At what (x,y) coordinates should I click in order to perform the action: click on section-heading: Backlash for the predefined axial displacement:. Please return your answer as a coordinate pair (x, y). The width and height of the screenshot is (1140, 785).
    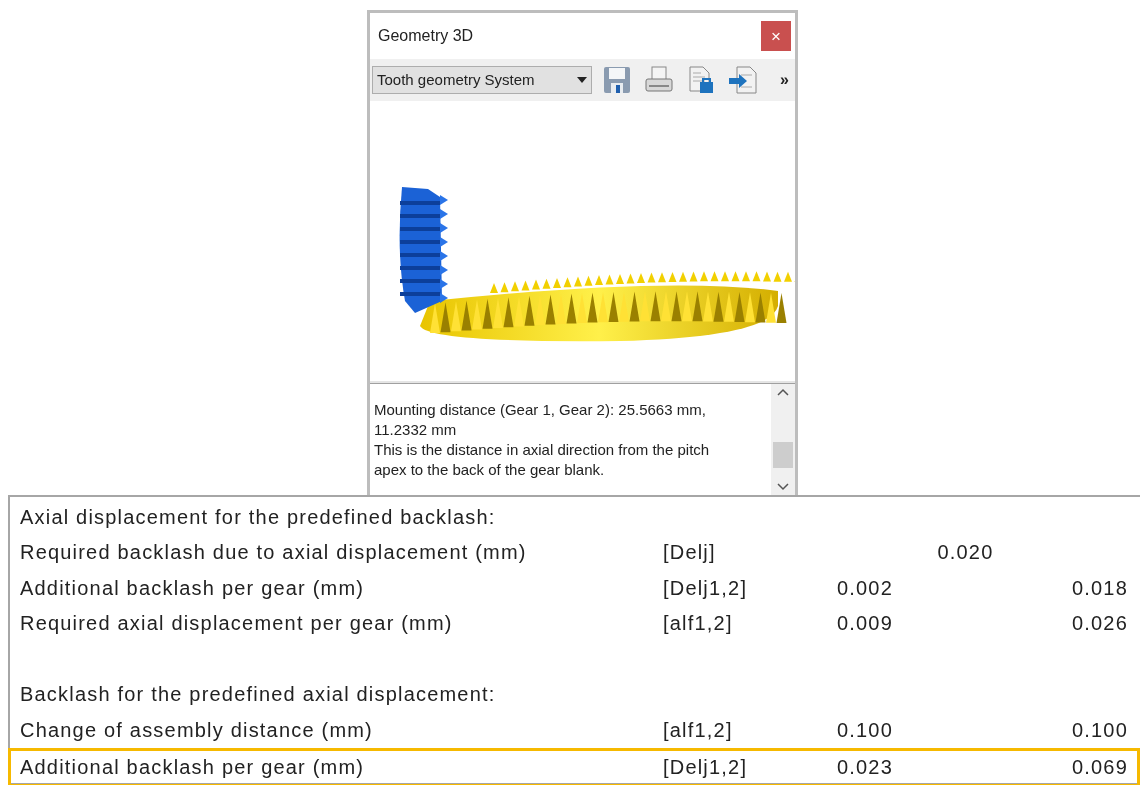
    Looking at the image, I should click on (258, 695).